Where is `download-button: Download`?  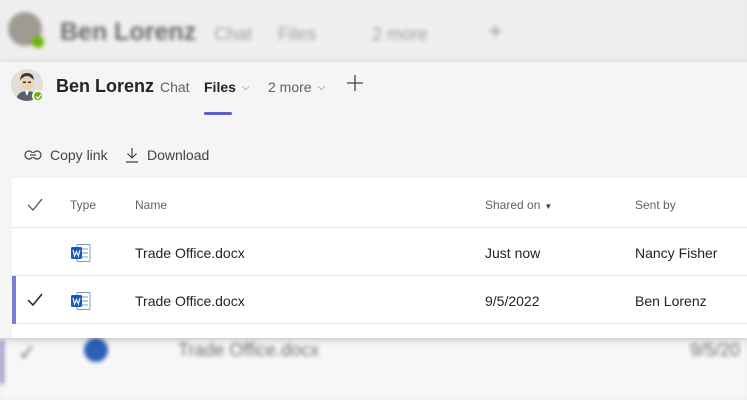 download-button: Download is located at coordinates (167, 155).